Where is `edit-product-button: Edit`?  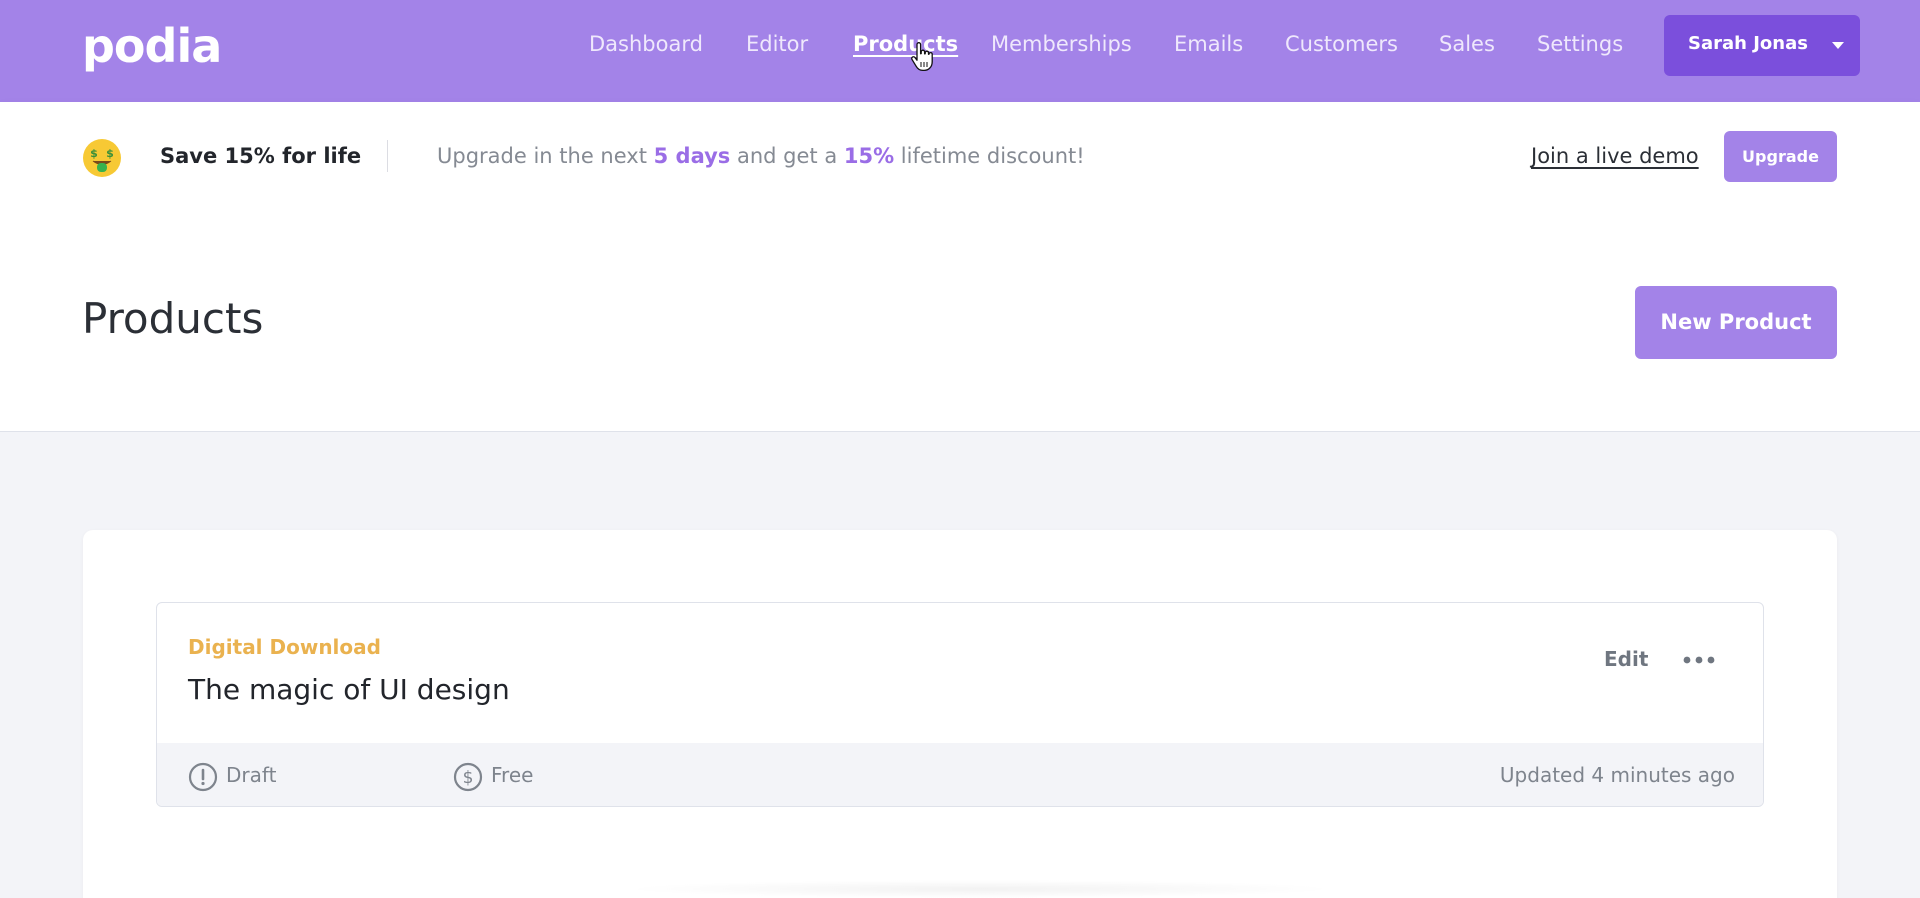
edit-product-button: Edit is located at coordinates (1626, 659).